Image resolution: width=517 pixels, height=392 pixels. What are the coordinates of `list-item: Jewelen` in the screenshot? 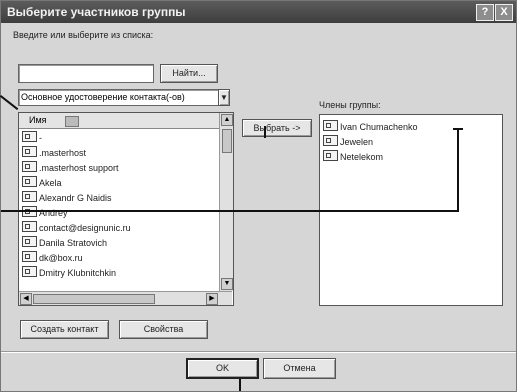 It's located at (348, 142).